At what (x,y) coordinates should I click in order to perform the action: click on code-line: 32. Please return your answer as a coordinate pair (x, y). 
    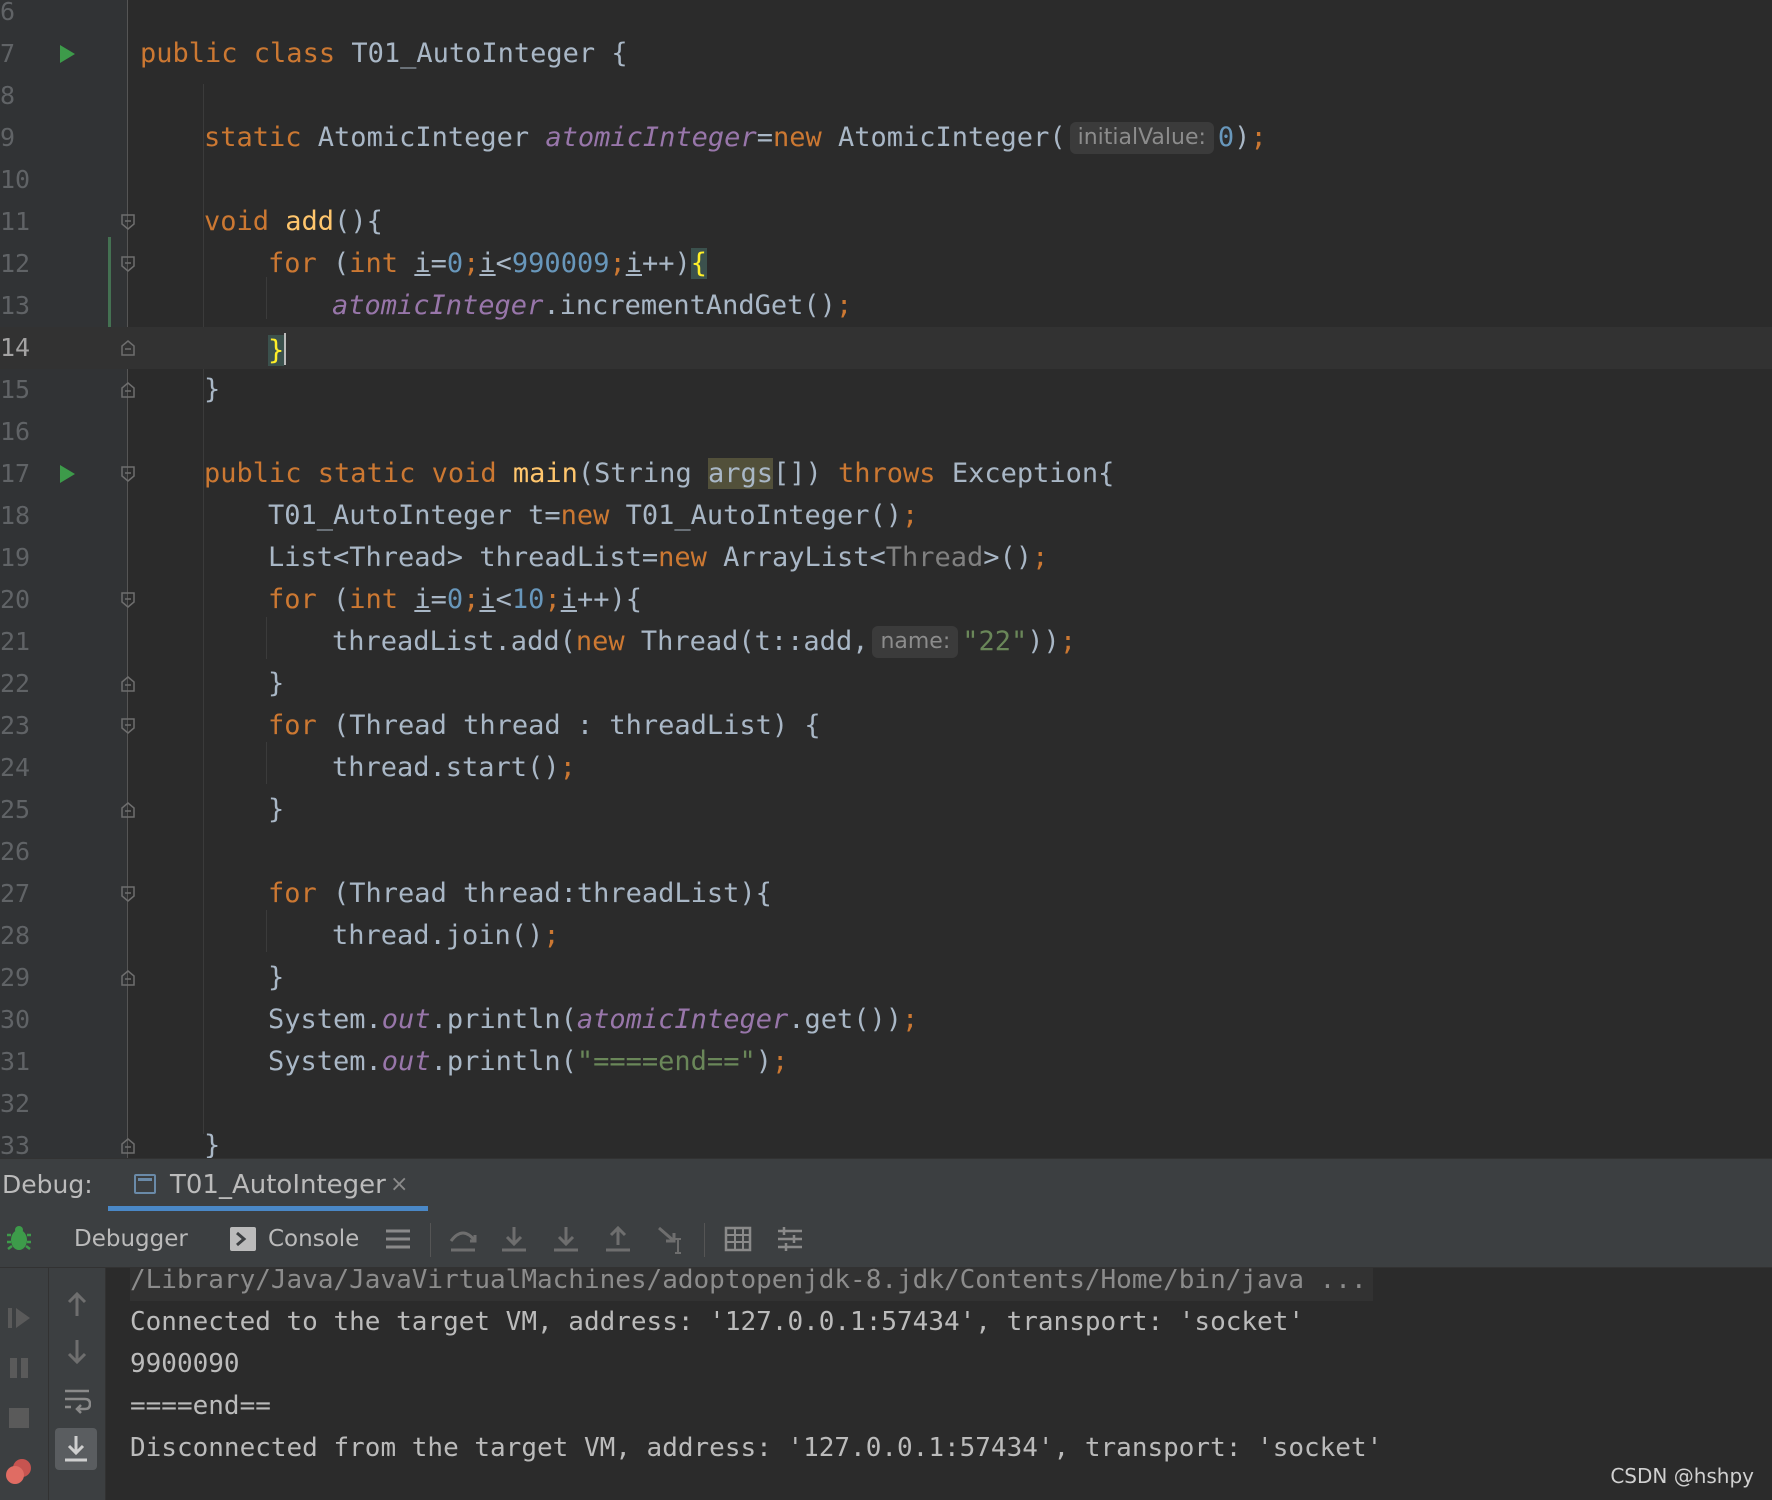
    Looking at the image, I should click on (886, 1104).